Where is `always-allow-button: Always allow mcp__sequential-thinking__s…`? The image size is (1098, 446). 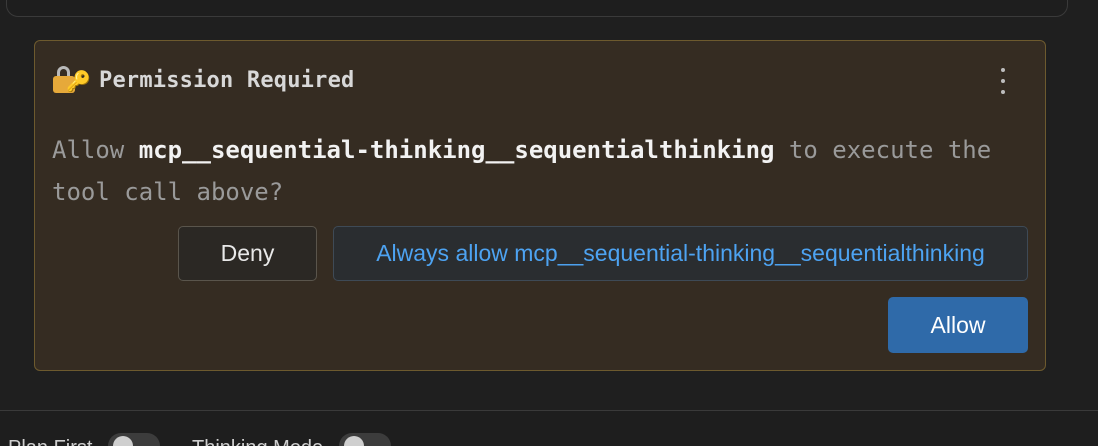
always-allow-button: Always allow mcp__sequential-thinking__s… is located at coordinates (680, 253).